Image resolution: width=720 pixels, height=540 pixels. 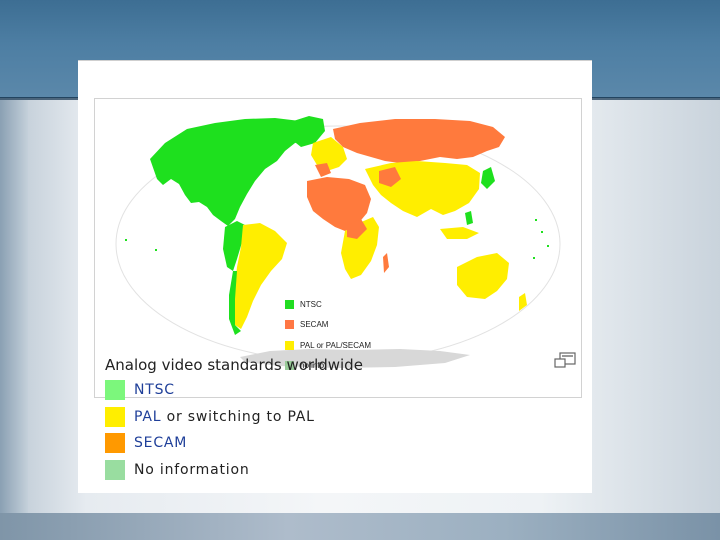 What do you see at coordinates (115, 469) in the screenshot?
I see `legend-swatch-no-info` at bounding box center [115, 469].